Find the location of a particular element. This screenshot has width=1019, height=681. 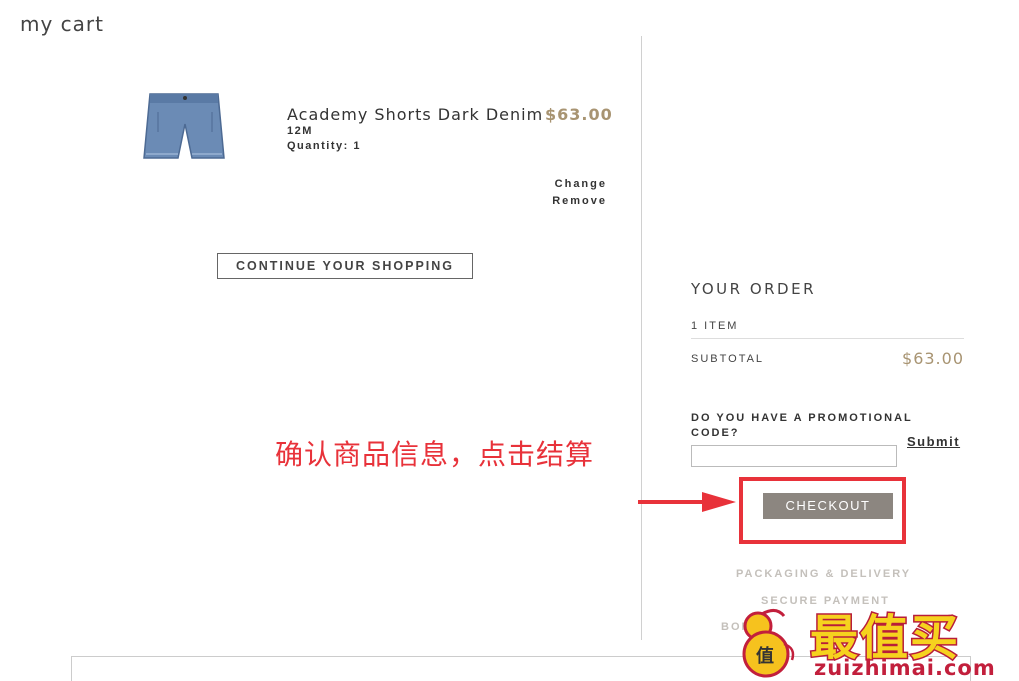

checkout-button: CHECKOUT is located at coordinates (828, 506).